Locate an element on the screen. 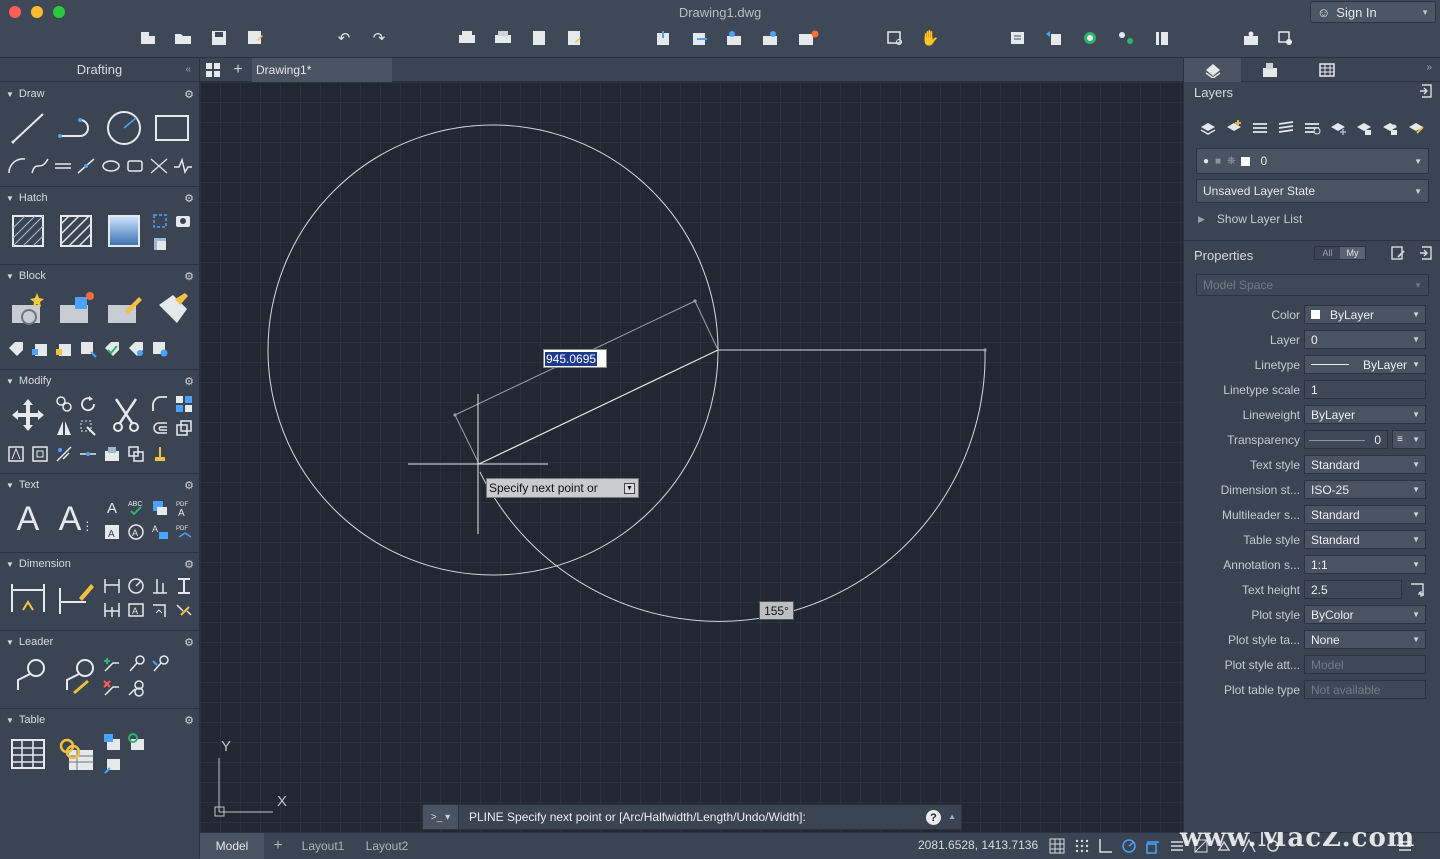  quick-dimension-tool is located at coordinates (76, 598).